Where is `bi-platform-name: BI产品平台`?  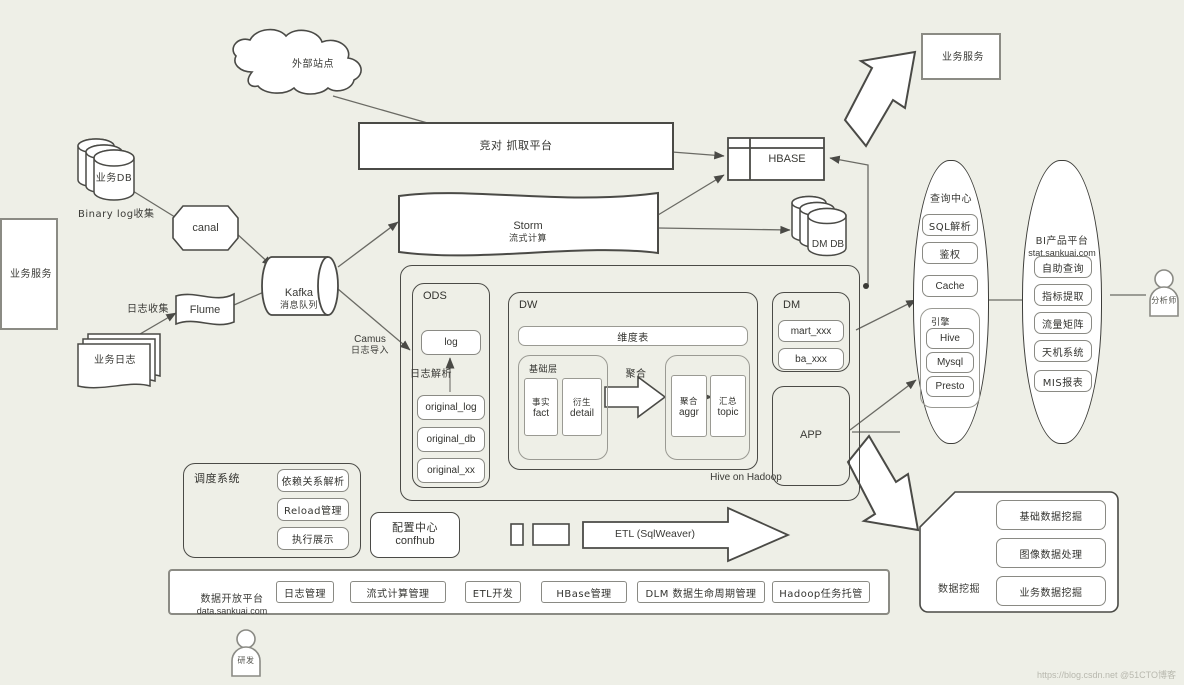 bi-platform-name: BI产品平台 is located at coordinates (1062, 241).